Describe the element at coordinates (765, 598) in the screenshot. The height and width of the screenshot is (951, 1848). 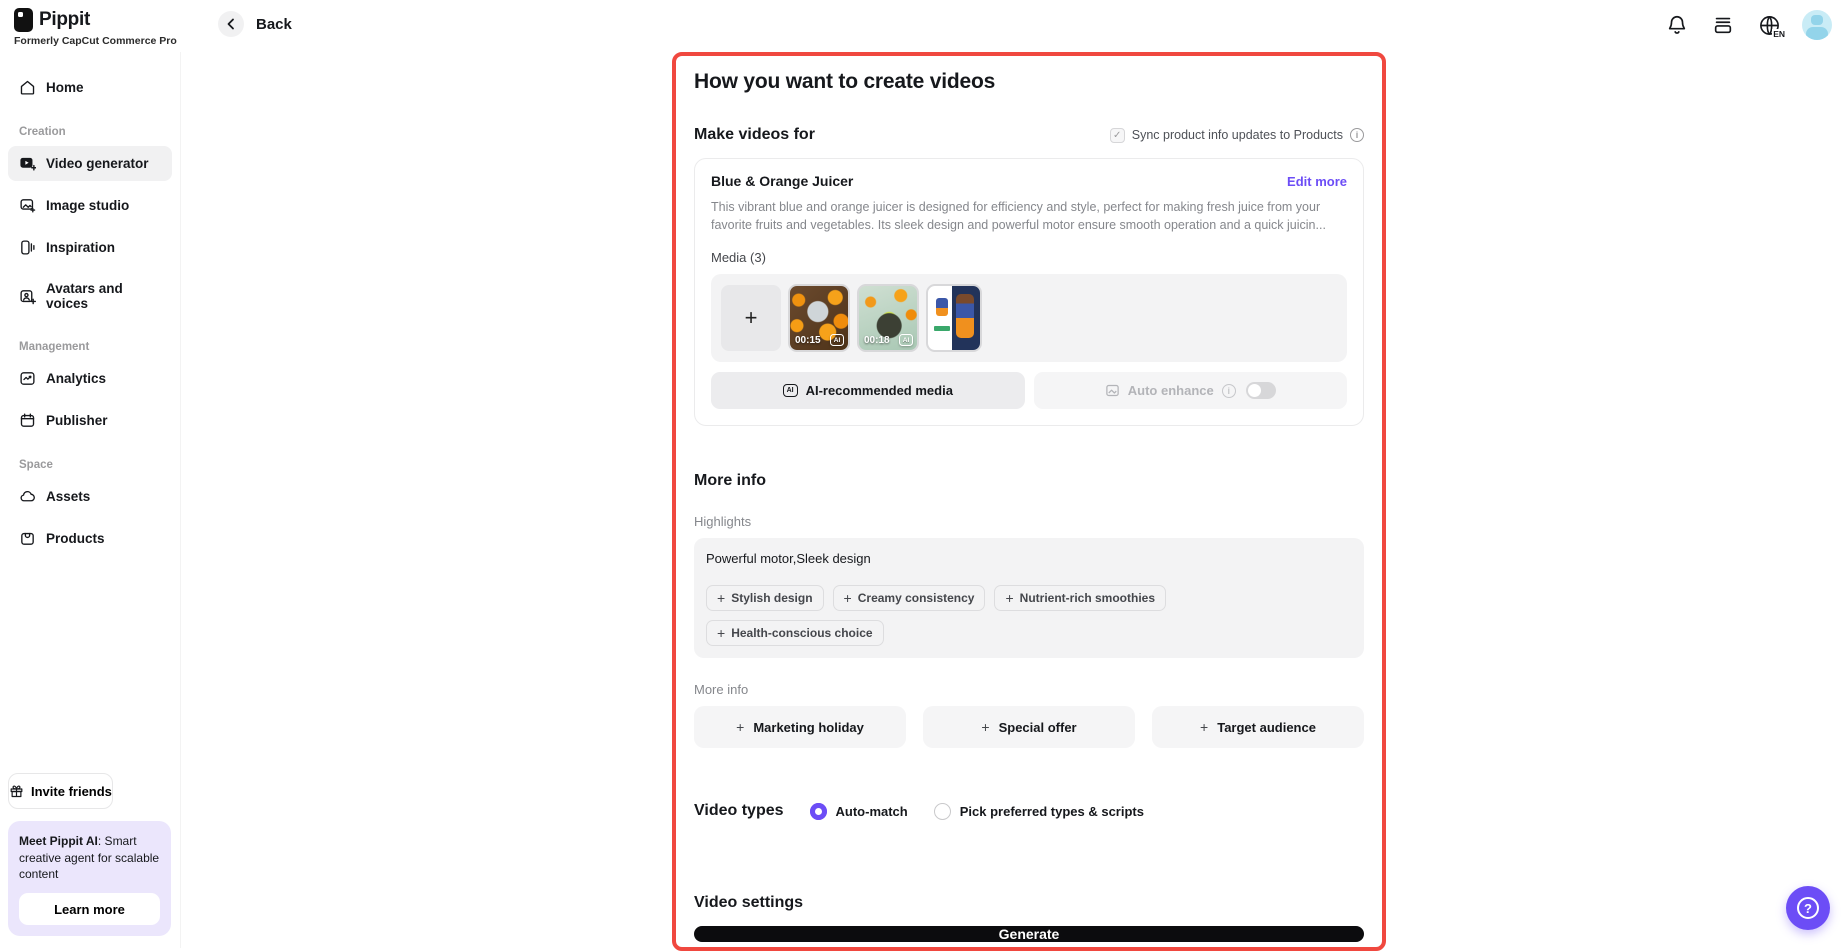
I see `highlight-chip-stylish-design: +Stylish design` at that location.